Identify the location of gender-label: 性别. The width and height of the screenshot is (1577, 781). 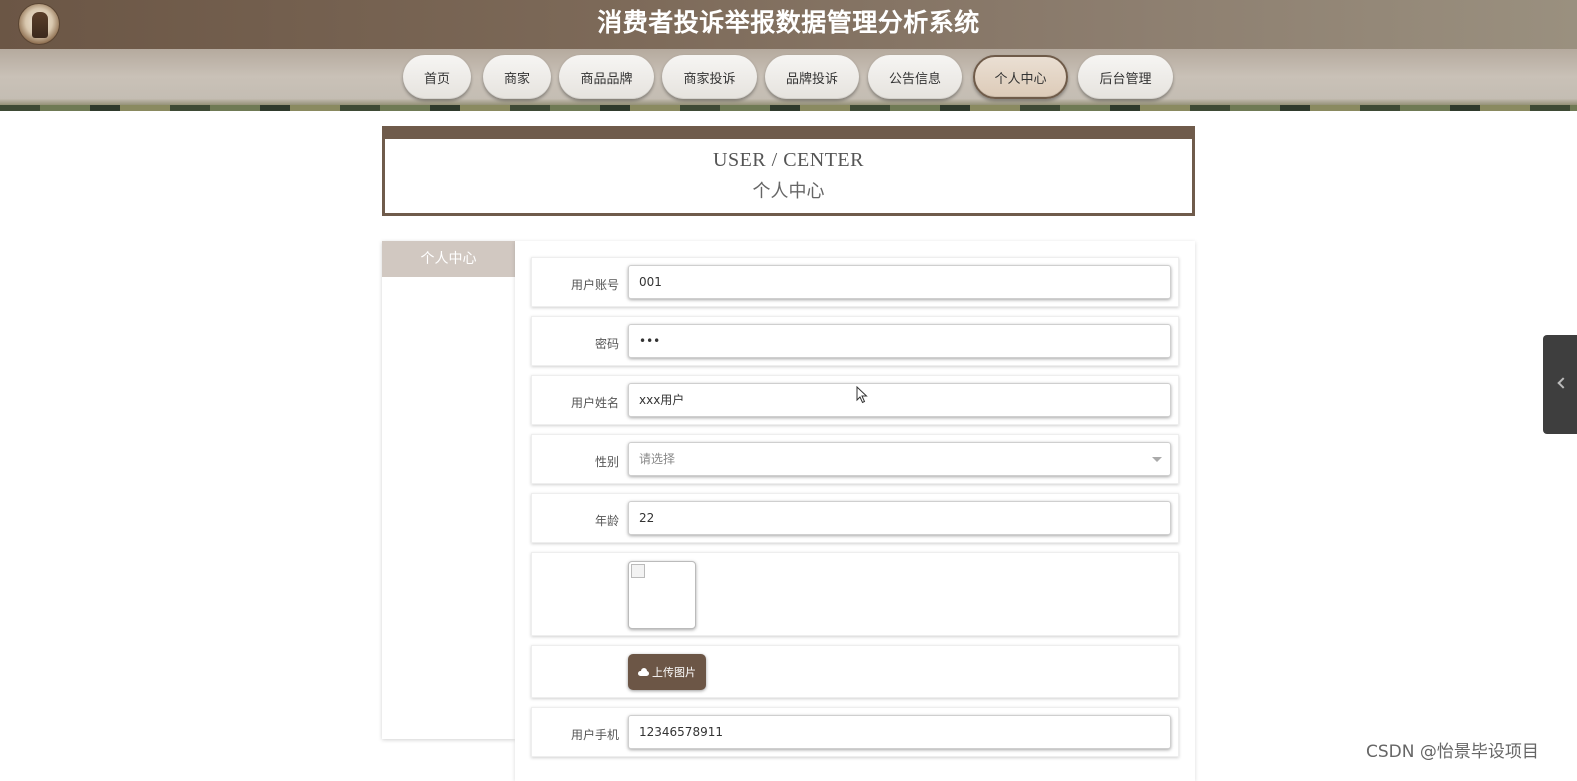
(606, 462).